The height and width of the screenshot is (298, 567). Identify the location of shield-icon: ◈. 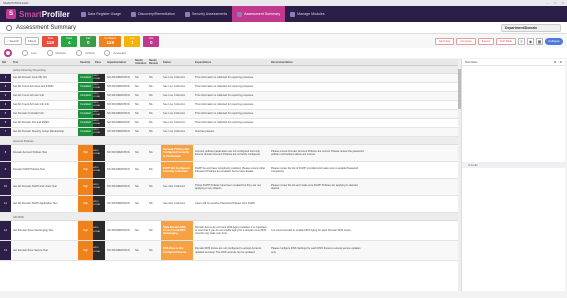
(530, 41).